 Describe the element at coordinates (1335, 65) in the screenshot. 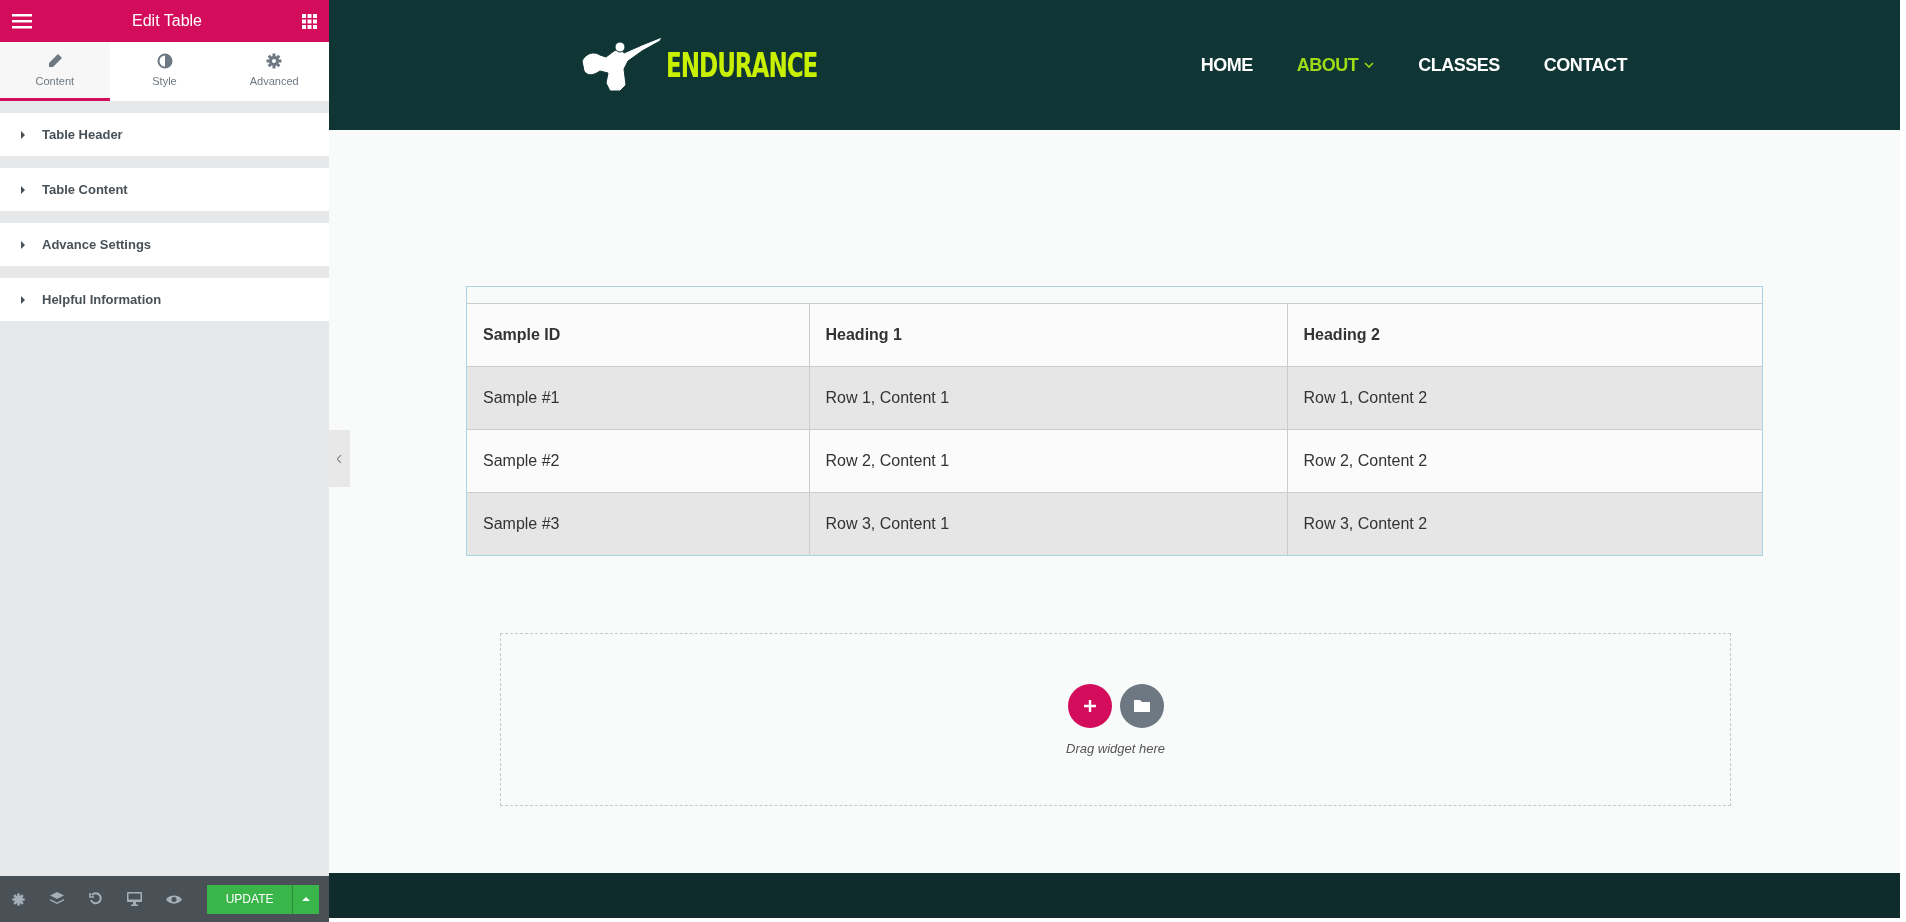

I see `nav-link: ABOUT` at that location.